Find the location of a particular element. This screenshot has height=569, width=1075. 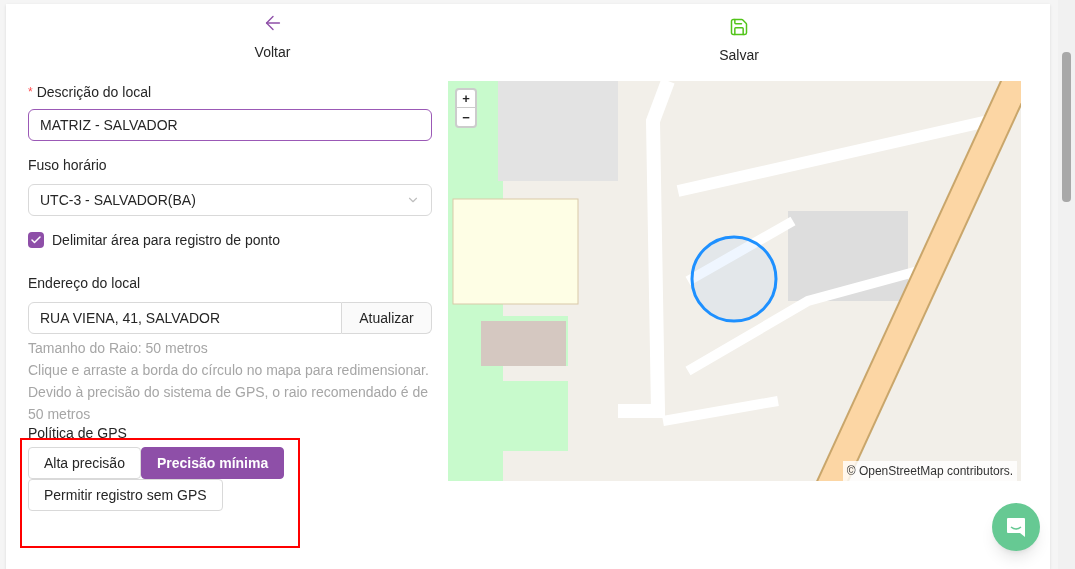

zoom-out-button: − is located at coordinates (466, 117).